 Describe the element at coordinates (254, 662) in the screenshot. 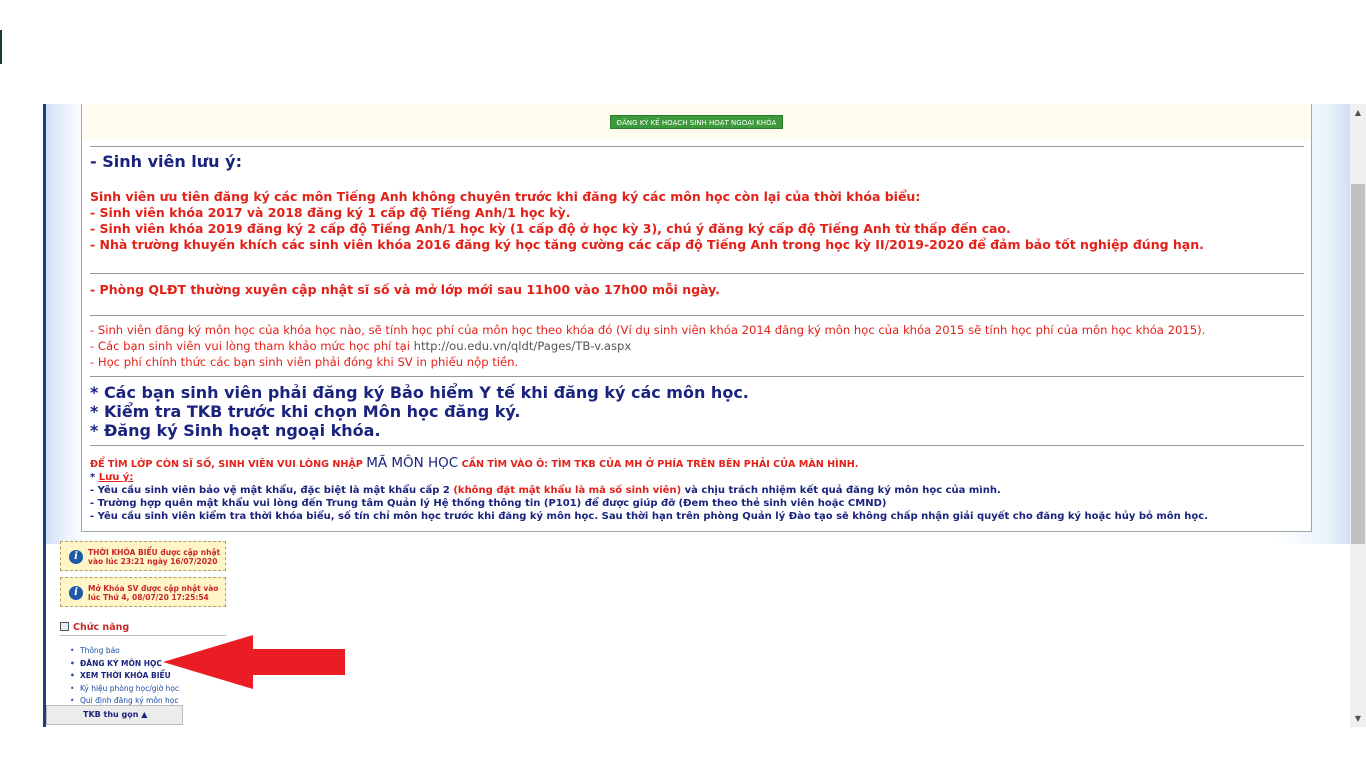

I see `red-annotation-arrow-icon` at that location.